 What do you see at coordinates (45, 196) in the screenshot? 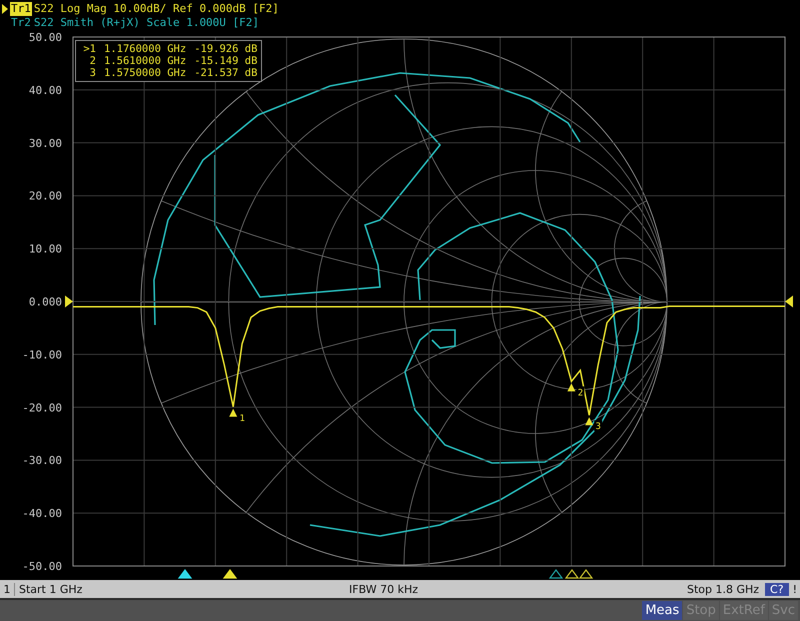
I see `y-axis-label: 20.00` at bounding box center [45, 196].